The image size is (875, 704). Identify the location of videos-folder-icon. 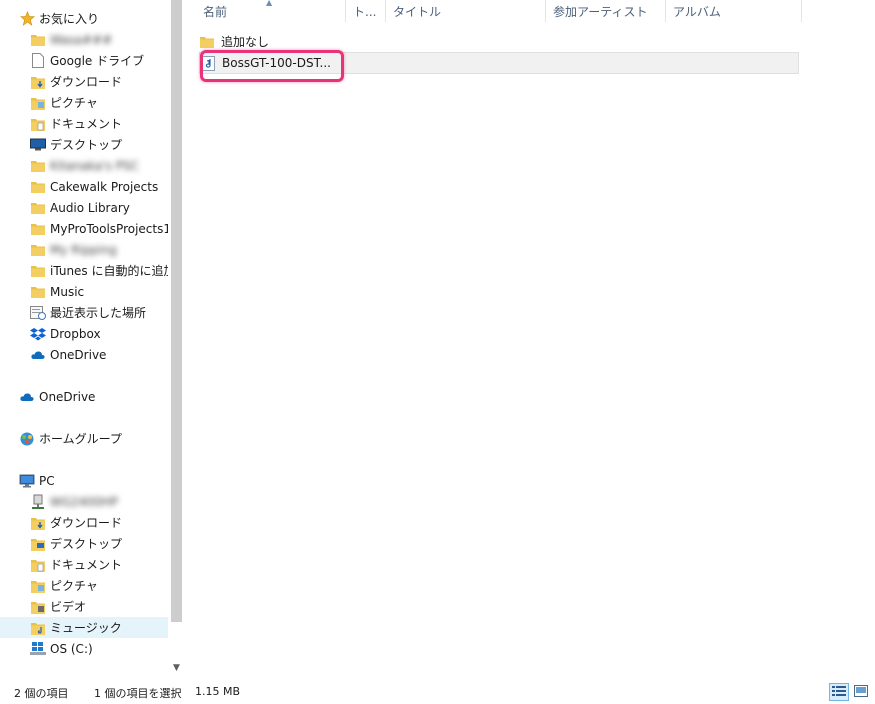
(38, 607).